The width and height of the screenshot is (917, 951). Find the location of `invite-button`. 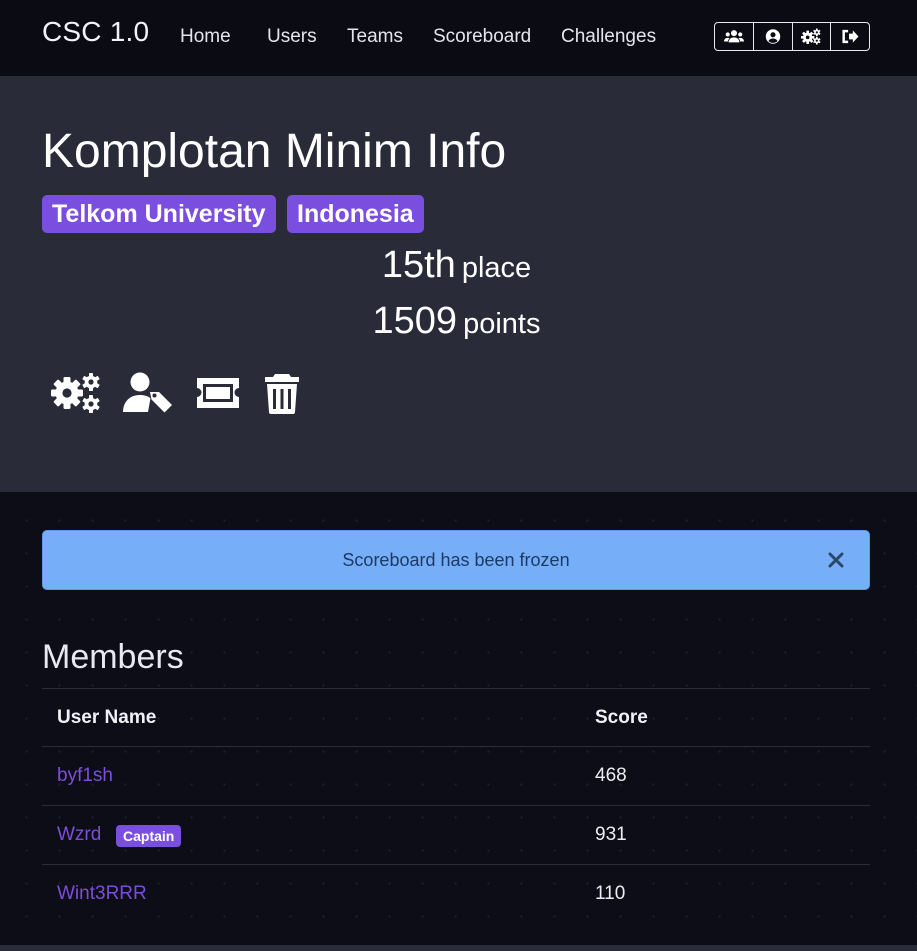

invite-button is located at coordinates (218, 395).